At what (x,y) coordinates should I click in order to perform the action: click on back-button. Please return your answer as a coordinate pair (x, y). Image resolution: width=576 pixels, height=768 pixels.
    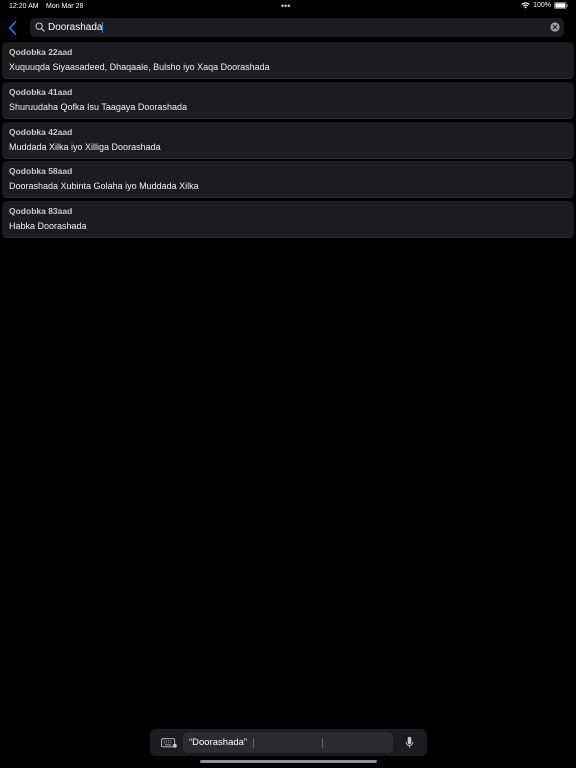
    Looking at the image, I should click on (12, 28).